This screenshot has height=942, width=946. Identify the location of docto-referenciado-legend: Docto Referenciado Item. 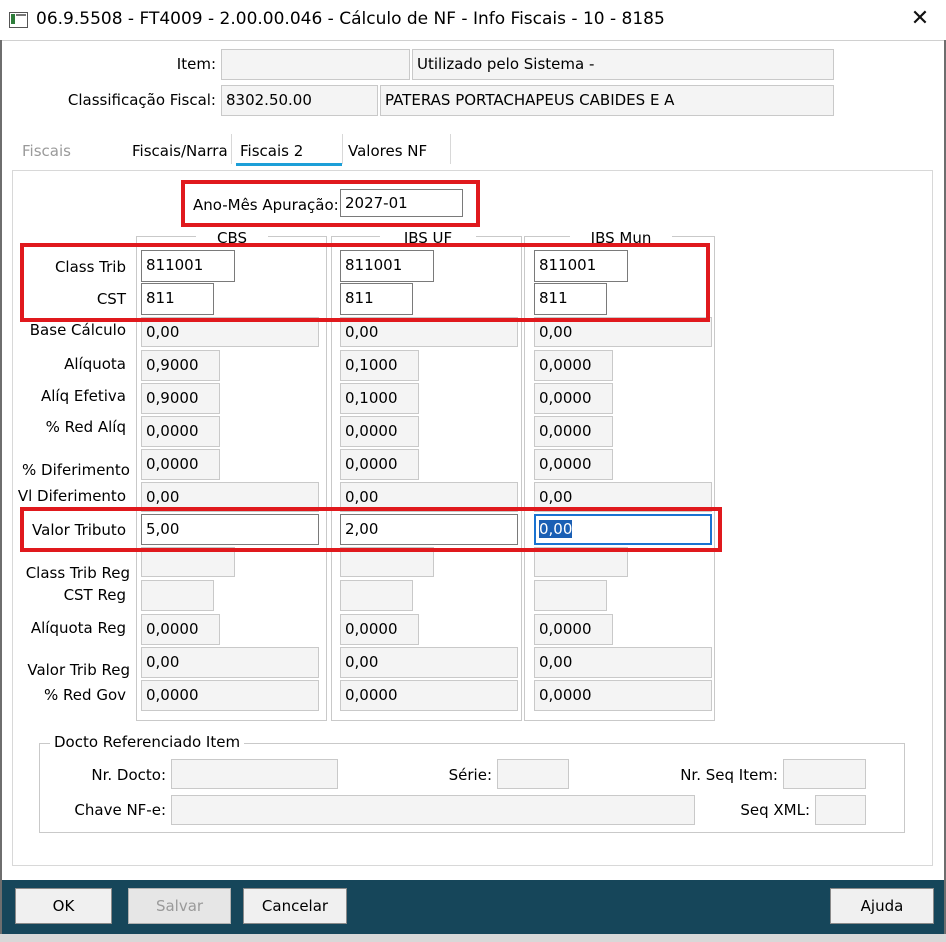
(147, 742).